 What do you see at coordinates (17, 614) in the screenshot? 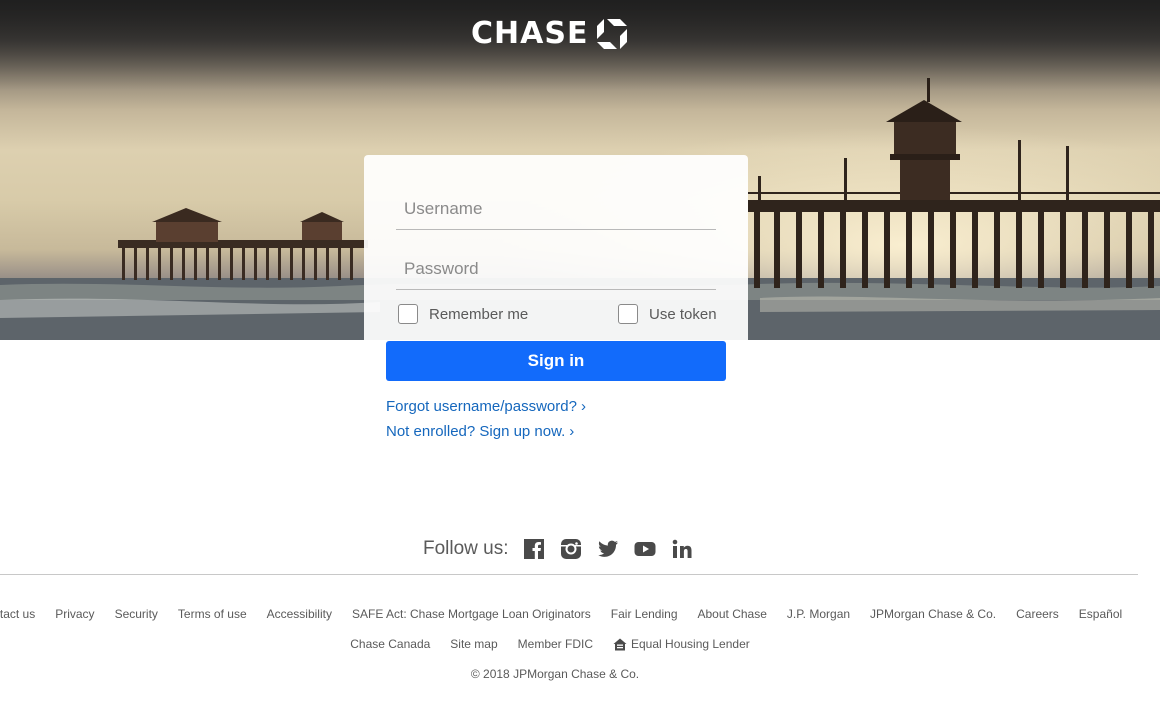
I see `footer-link-contact-us: Contact us` at bounding box center [17, 614].